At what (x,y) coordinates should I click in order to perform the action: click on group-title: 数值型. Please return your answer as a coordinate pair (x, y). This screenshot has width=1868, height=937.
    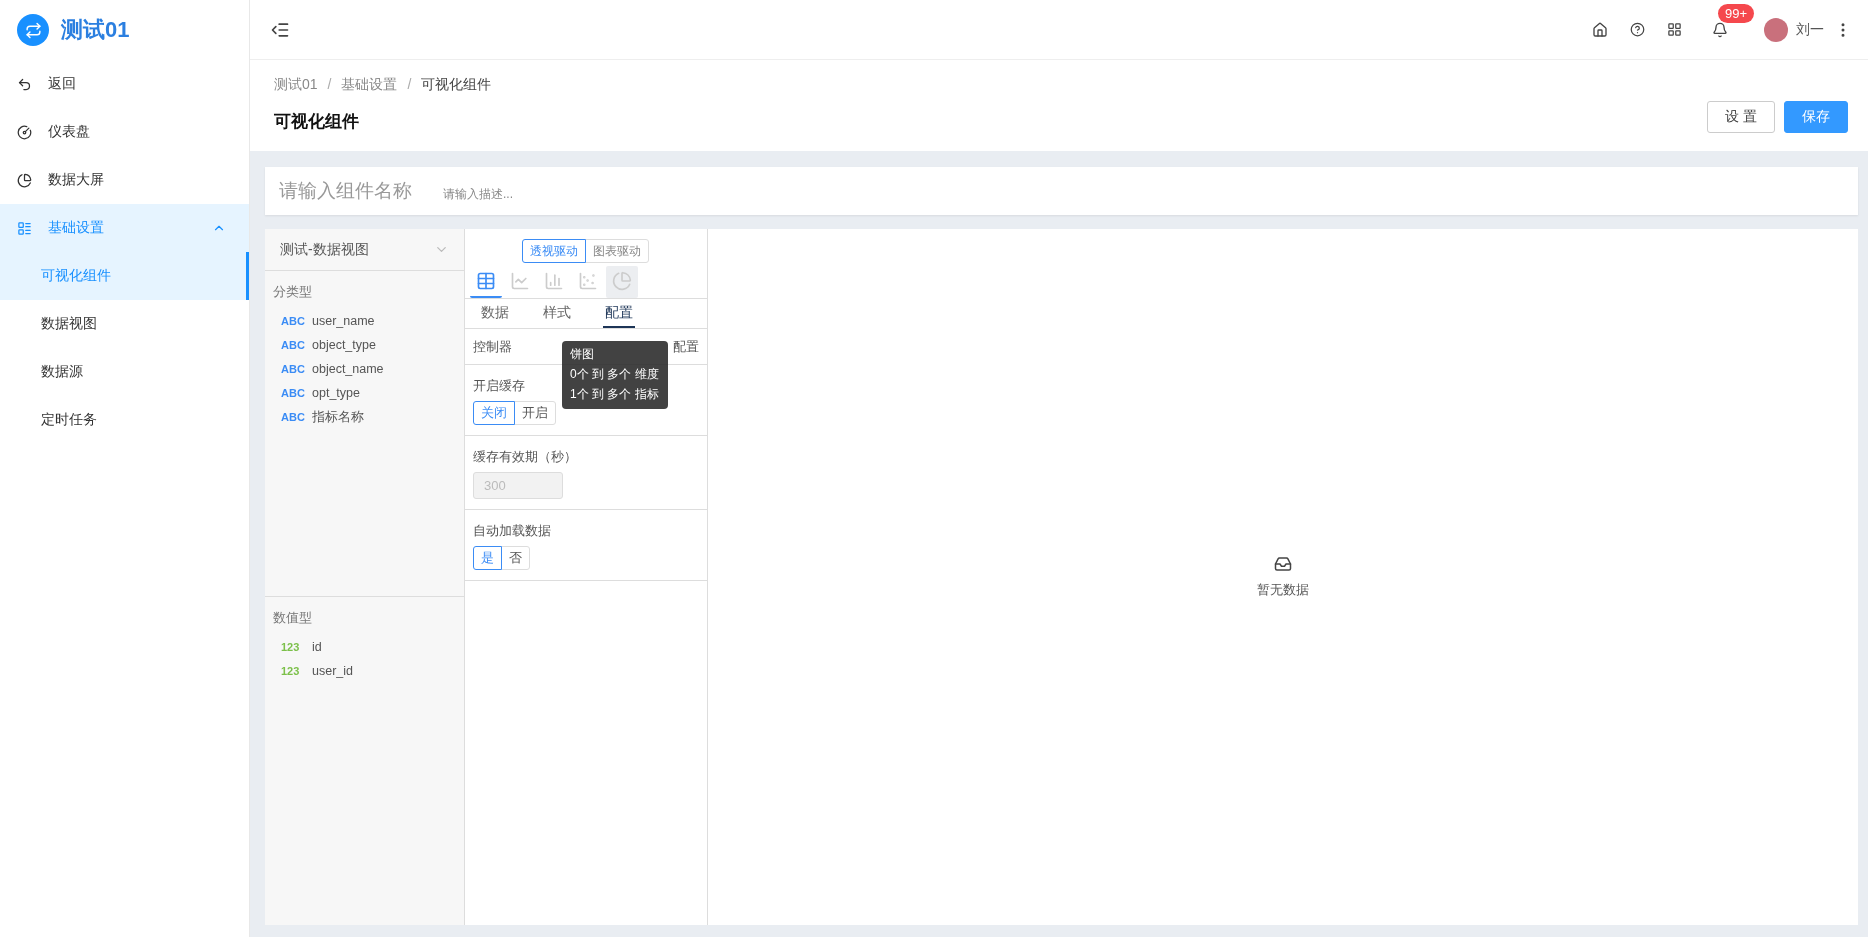
    Looking at the image, I should click on (292, 618).